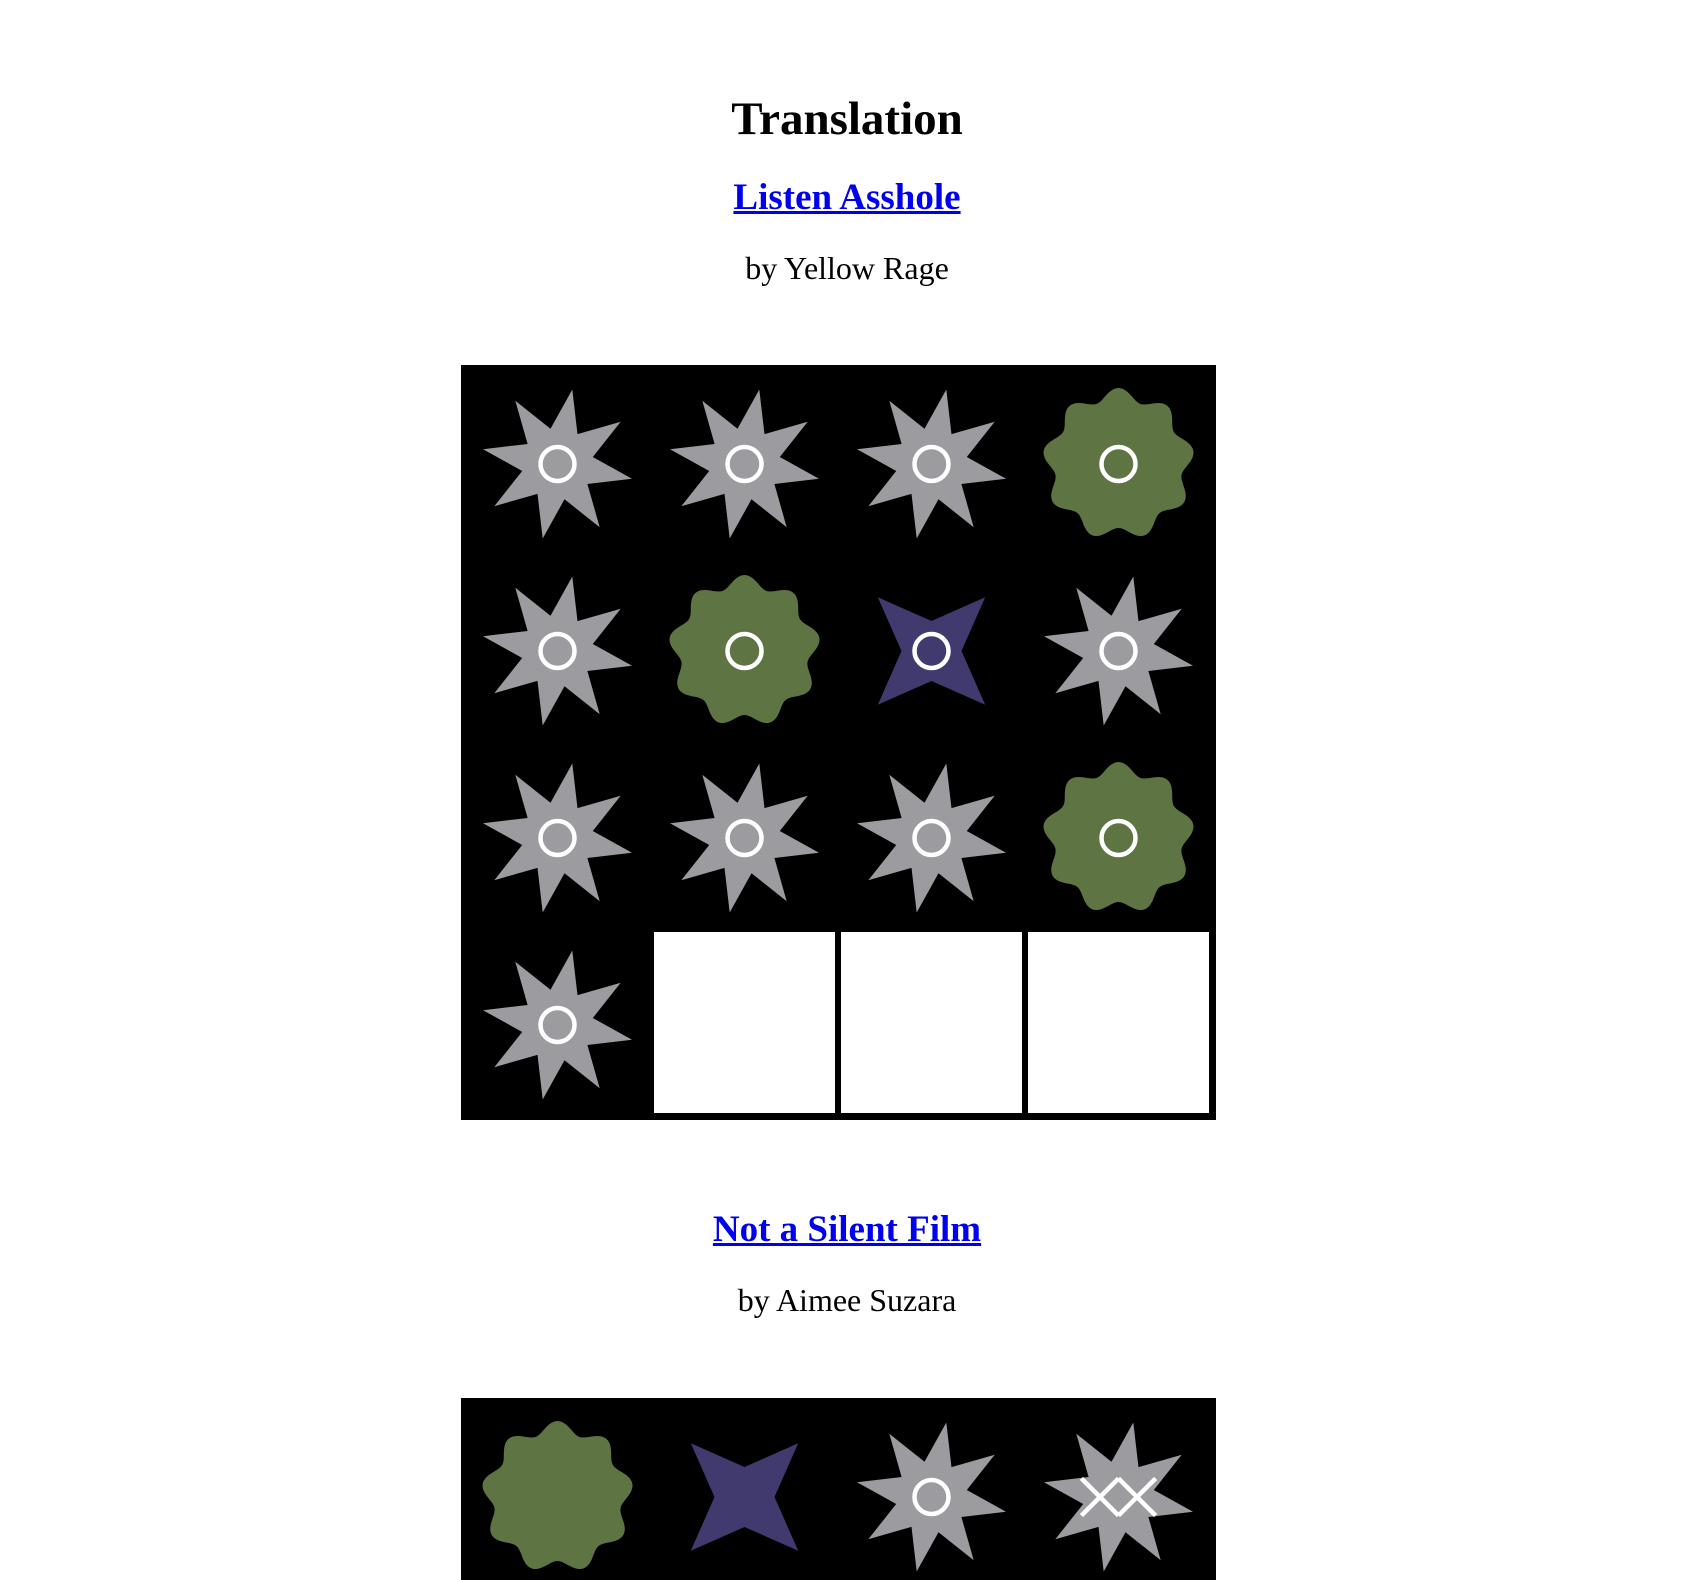 Image resolution: width=1694 pixels, height=1580 pixels. What do you see at coordinates (847, 119) in the screenshot?
I see `page-title: Translation` at bounding box center [847, 119].